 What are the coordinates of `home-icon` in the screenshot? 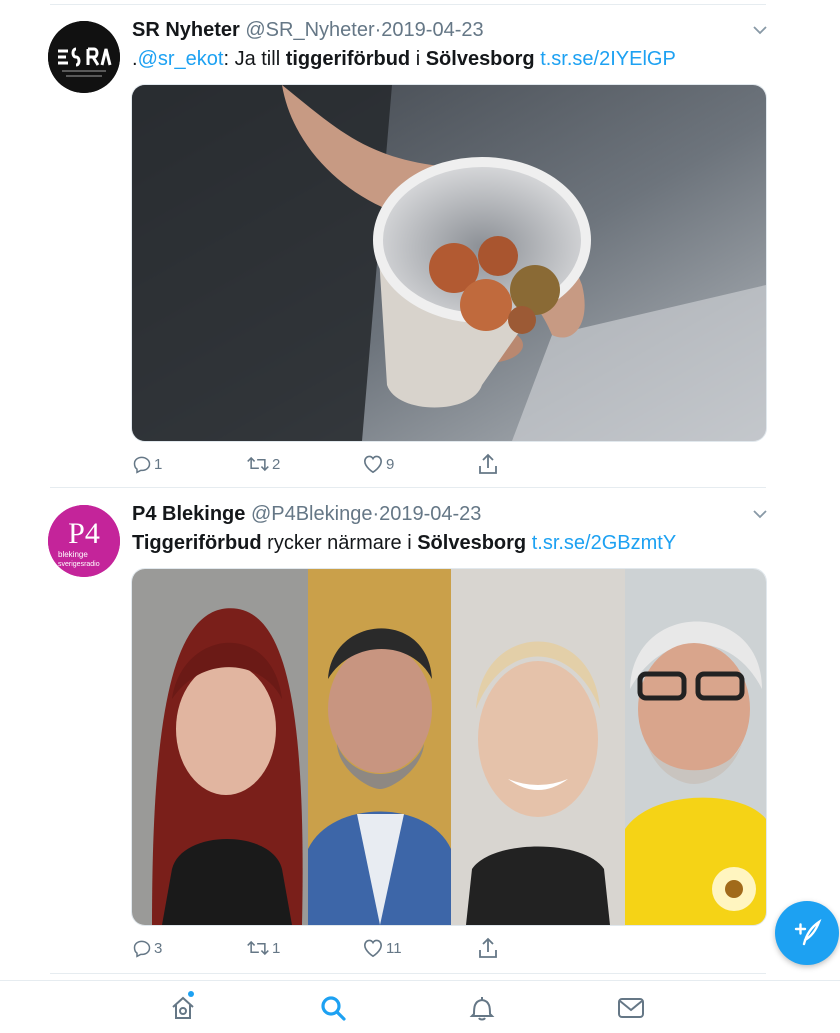 It's located at (183, 1007).